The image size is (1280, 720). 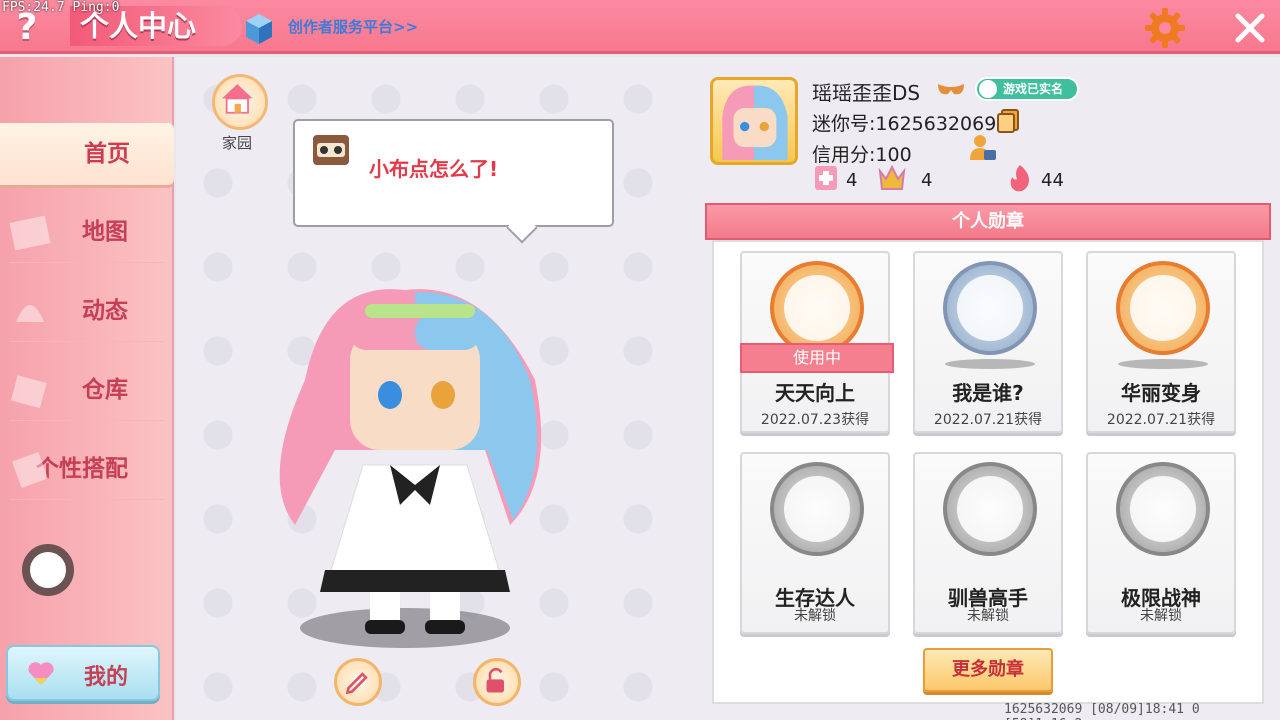 What do you see at coordinates (817, 509) in the screenshot?
I see `campfire-icon` at bounding box center [817, 509].